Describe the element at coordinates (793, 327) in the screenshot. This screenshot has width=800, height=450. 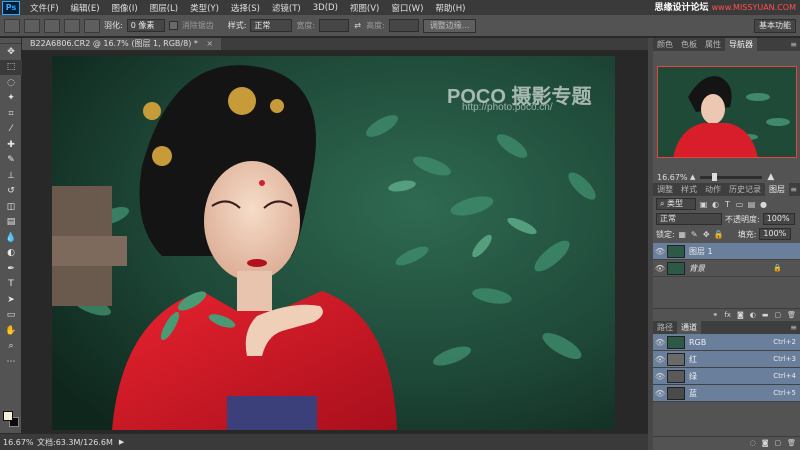
I see `channels-panel-menu-icon: ≡` at that location.